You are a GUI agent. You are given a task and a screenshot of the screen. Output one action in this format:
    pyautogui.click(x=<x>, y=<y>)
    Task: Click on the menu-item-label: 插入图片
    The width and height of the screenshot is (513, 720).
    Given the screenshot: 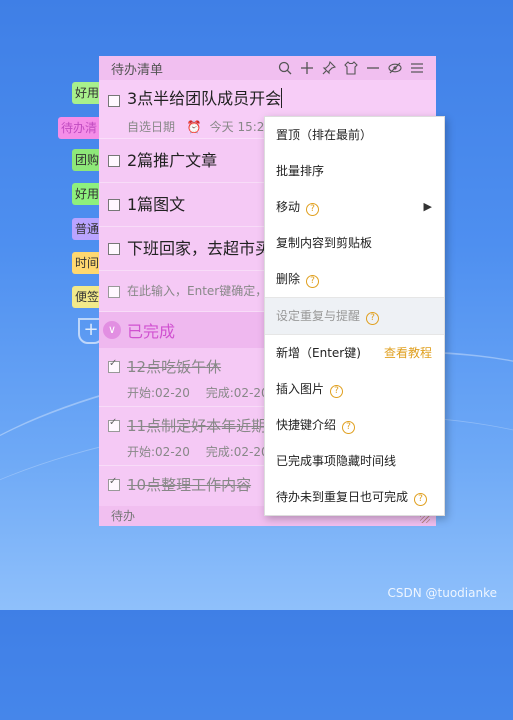 What is the action you would take?
    pyautogui.click(x=300, y=389)
    